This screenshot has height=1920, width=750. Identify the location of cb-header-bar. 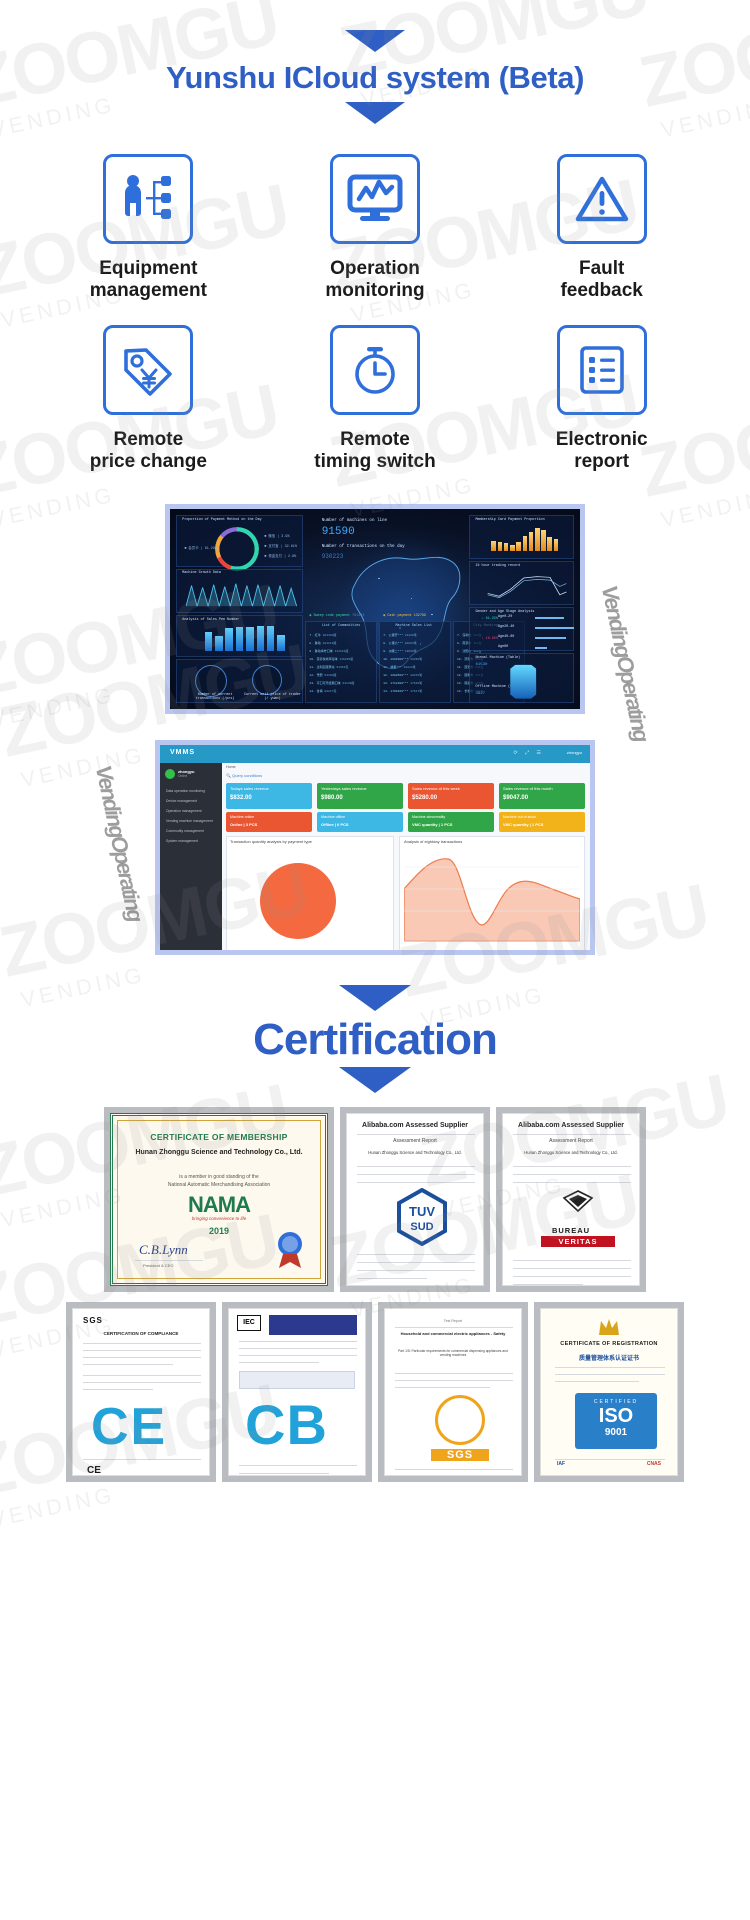
(313, 1324).